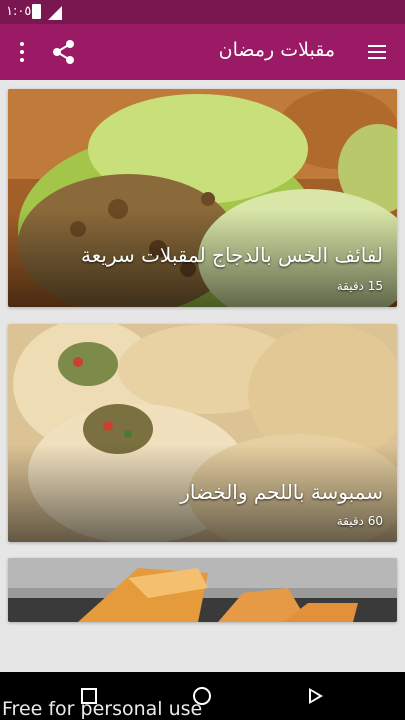  What do you see at coordinates (102, 709) in the screenshot?
I see `watermark-text: Free for personal use` at bounding box center [102, 709].